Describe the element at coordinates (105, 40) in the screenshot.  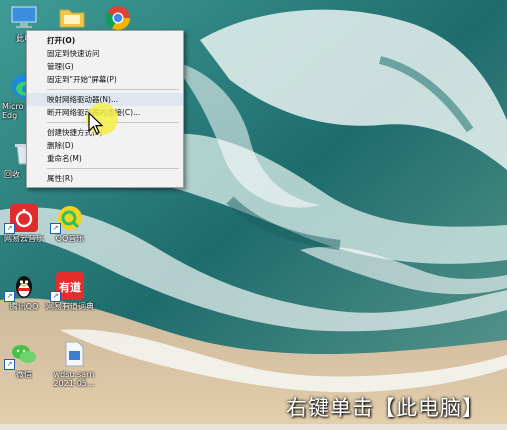
I see `menu-item-open: 打开(O)` at that location.